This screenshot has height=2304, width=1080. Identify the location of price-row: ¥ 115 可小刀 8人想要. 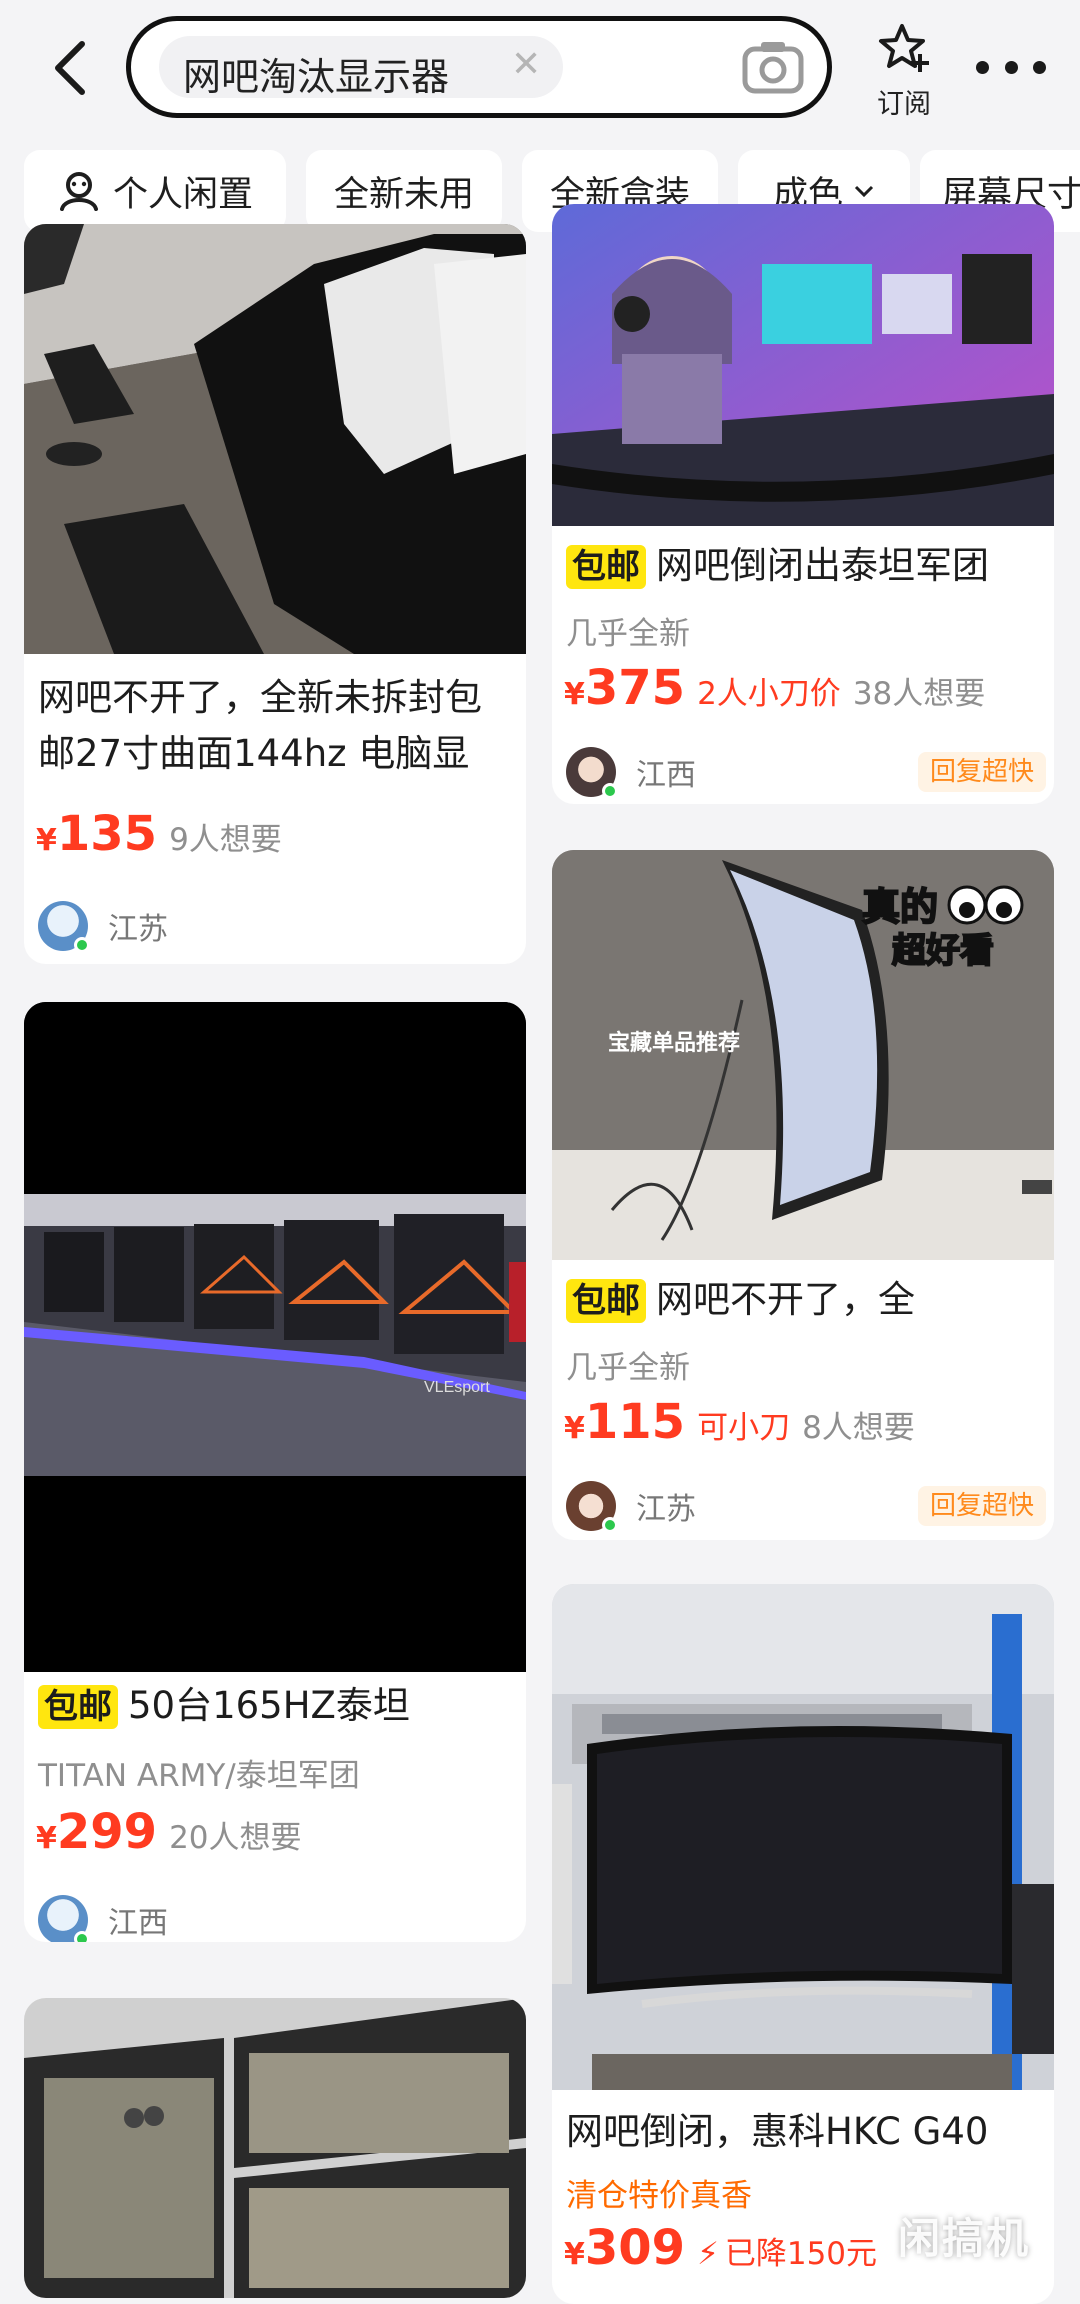
(739, 1422).